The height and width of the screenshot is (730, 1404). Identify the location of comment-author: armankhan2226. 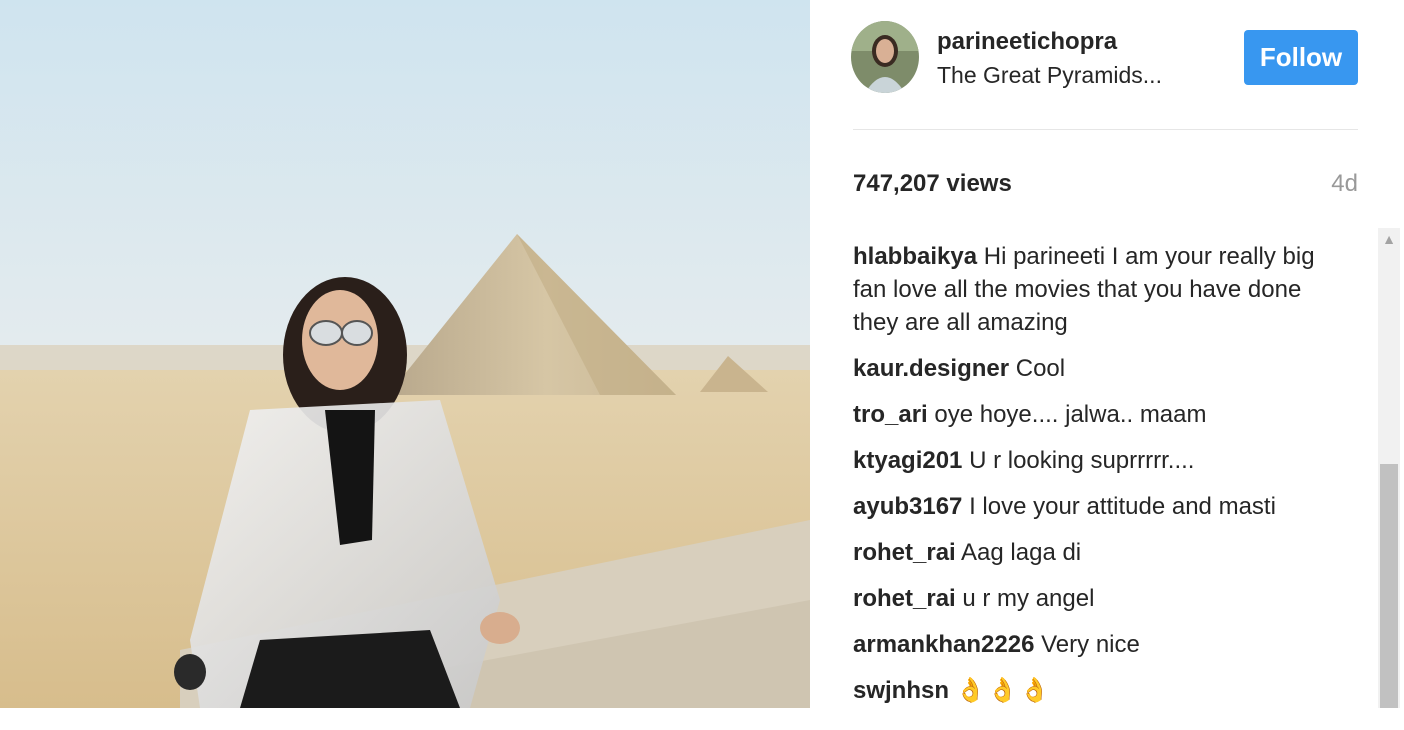
(943, 644).